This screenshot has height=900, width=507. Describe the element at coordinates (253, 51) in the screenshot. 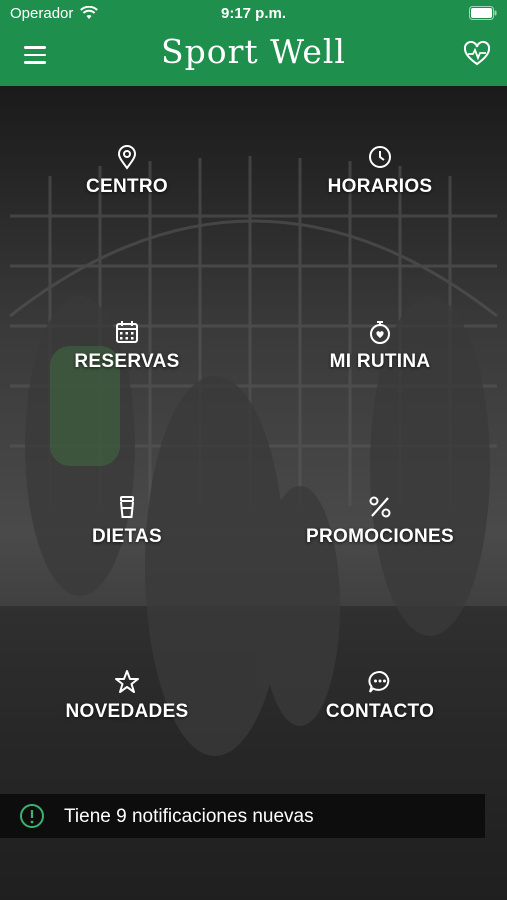

I see `app-title: Sport Well` at that location.